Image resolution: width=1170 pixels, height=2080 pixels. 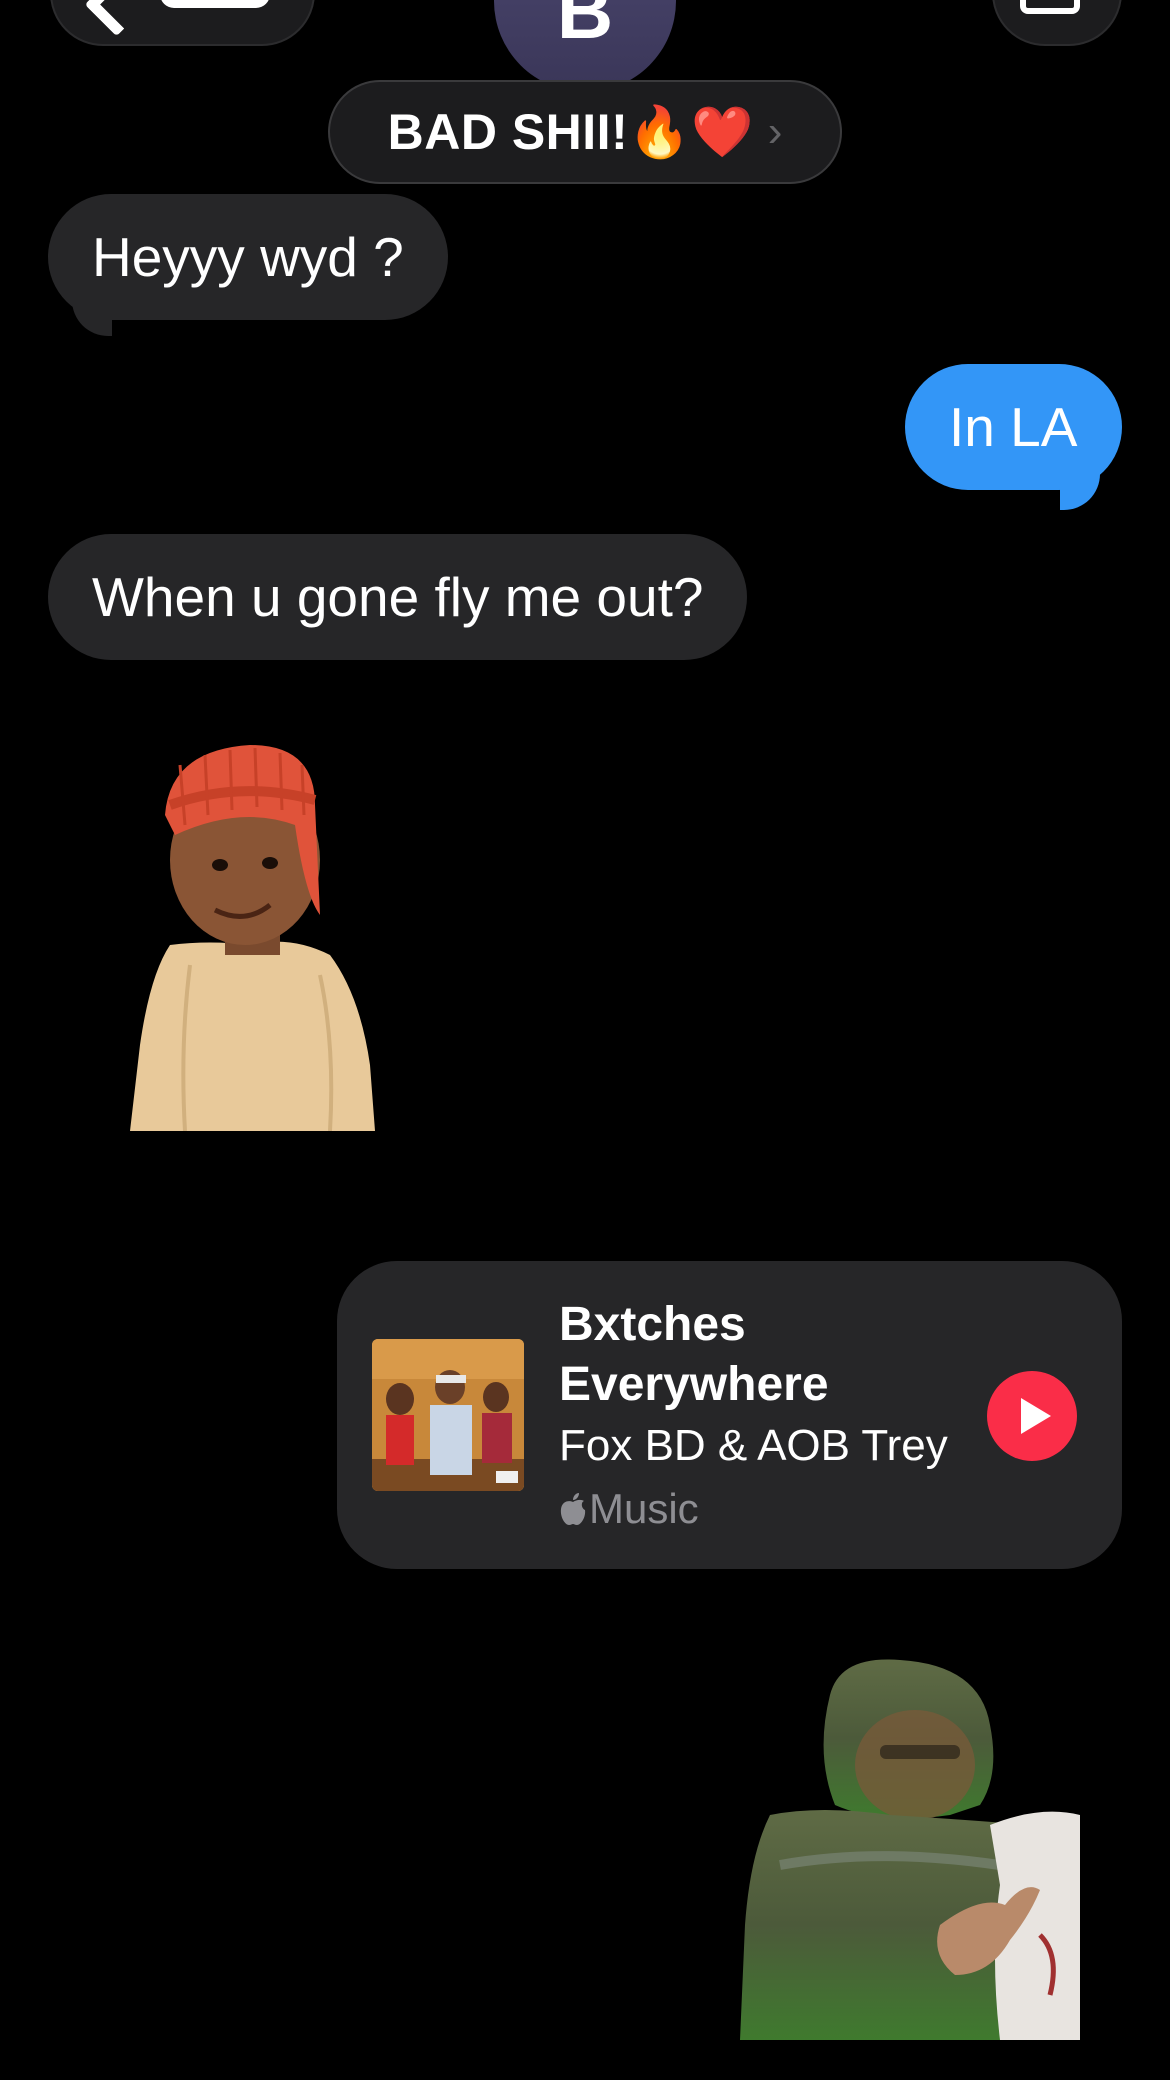 I want to click on message-bubble-incoming: When u gone fly me out?, so click(x=398, y=597).